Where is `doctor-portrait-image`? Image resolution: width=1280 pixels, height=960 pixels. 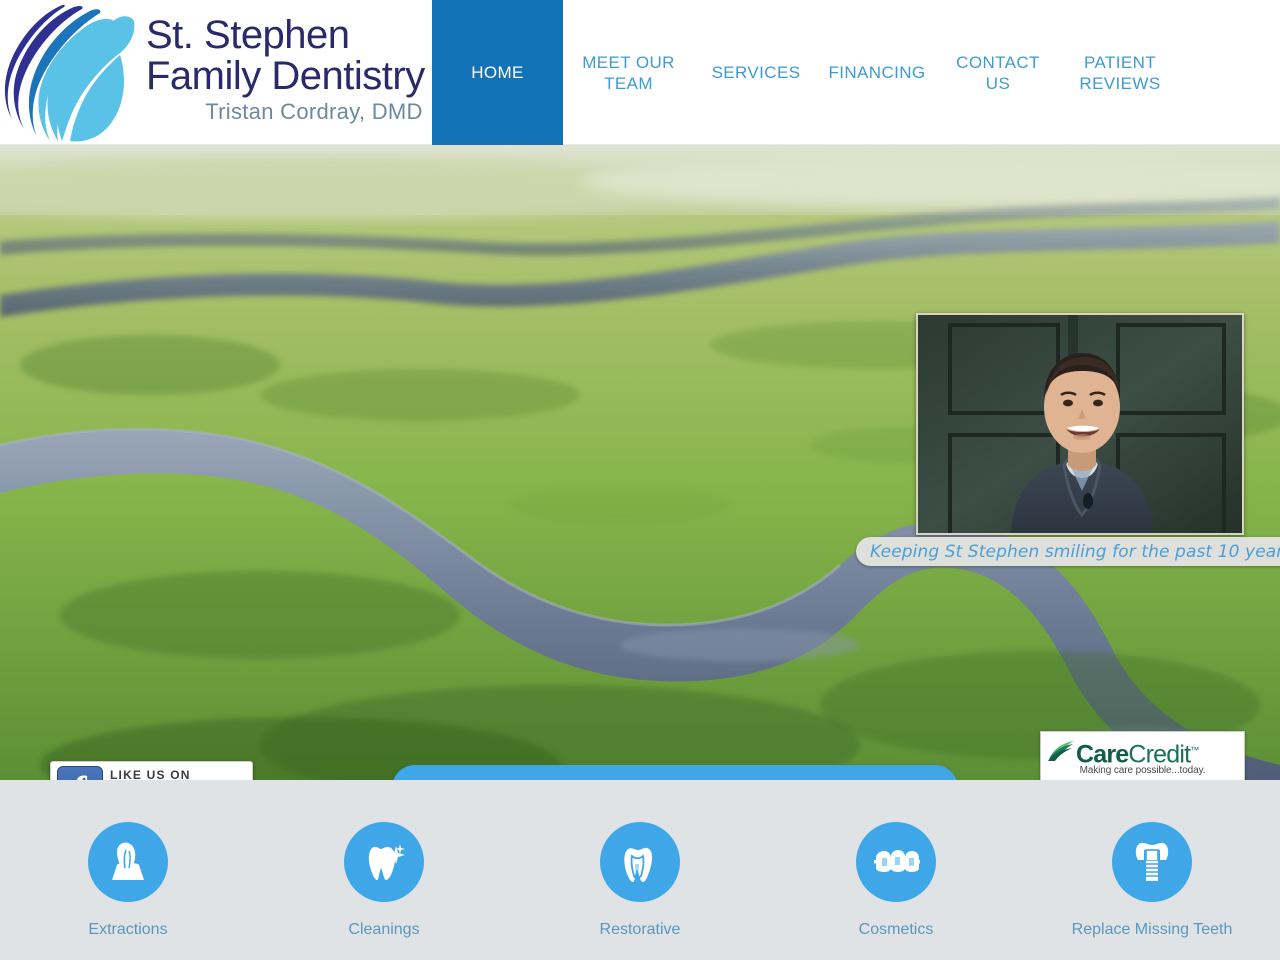
doctor-portrait-image is located at coordinates (1080, 424).